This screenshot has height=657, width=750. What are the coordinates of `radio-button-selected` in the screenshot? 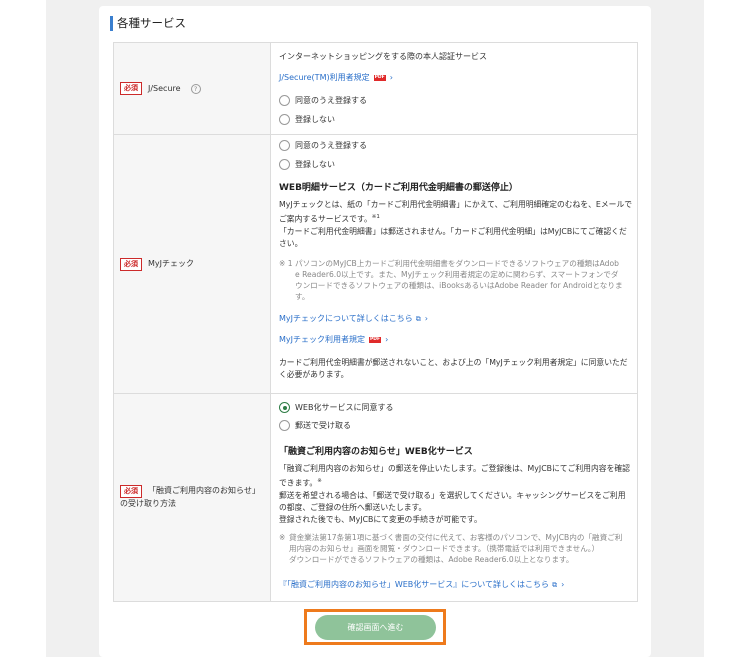 It's located at (284, 407).